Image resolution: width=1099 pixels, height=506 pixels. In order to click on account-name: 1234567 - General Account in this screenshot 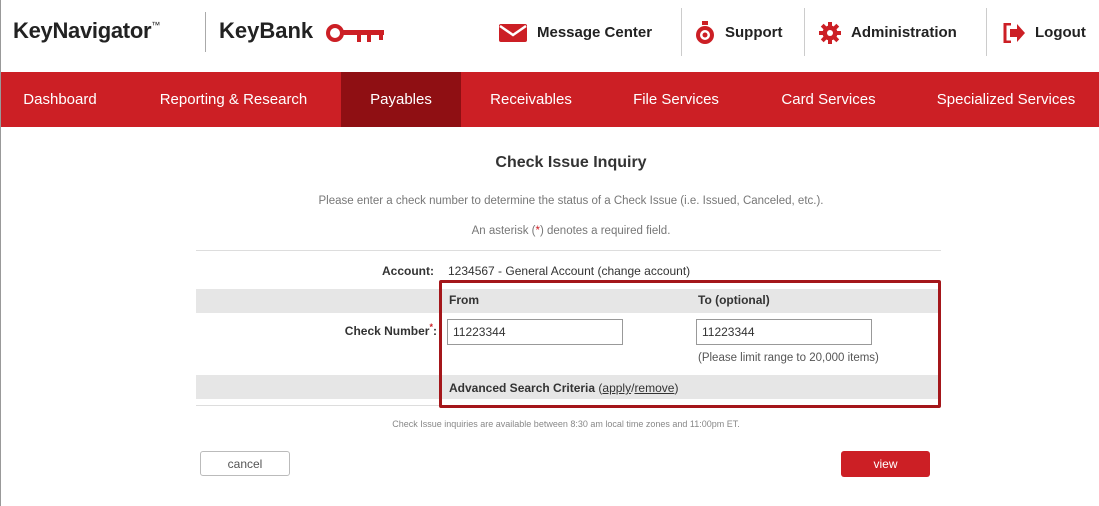, I will do `click(521, 271)`.